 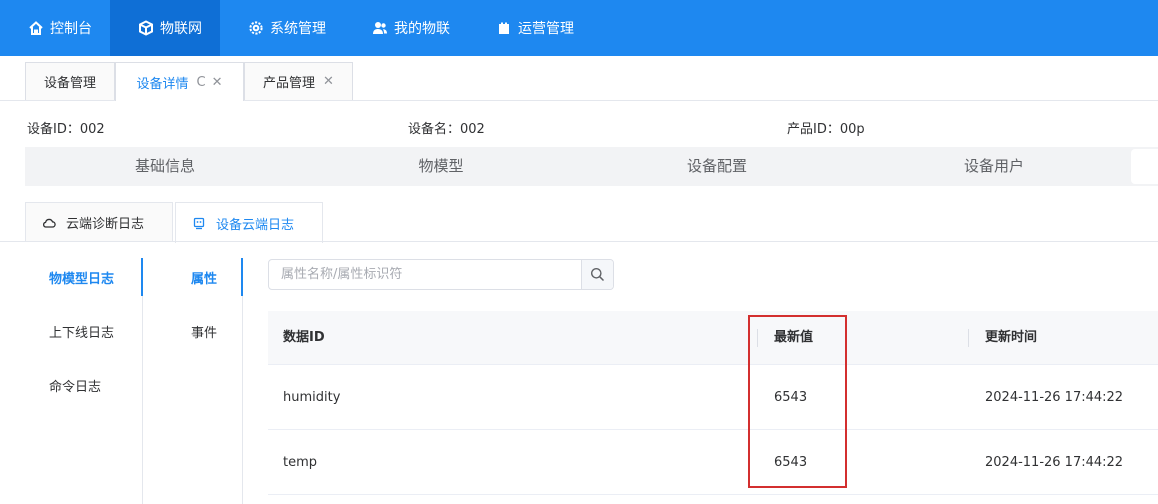 What do you see at coordinates (242, 400) in the screenshot?
I see `sub-menu-divider` at bounding box center [242, 400].